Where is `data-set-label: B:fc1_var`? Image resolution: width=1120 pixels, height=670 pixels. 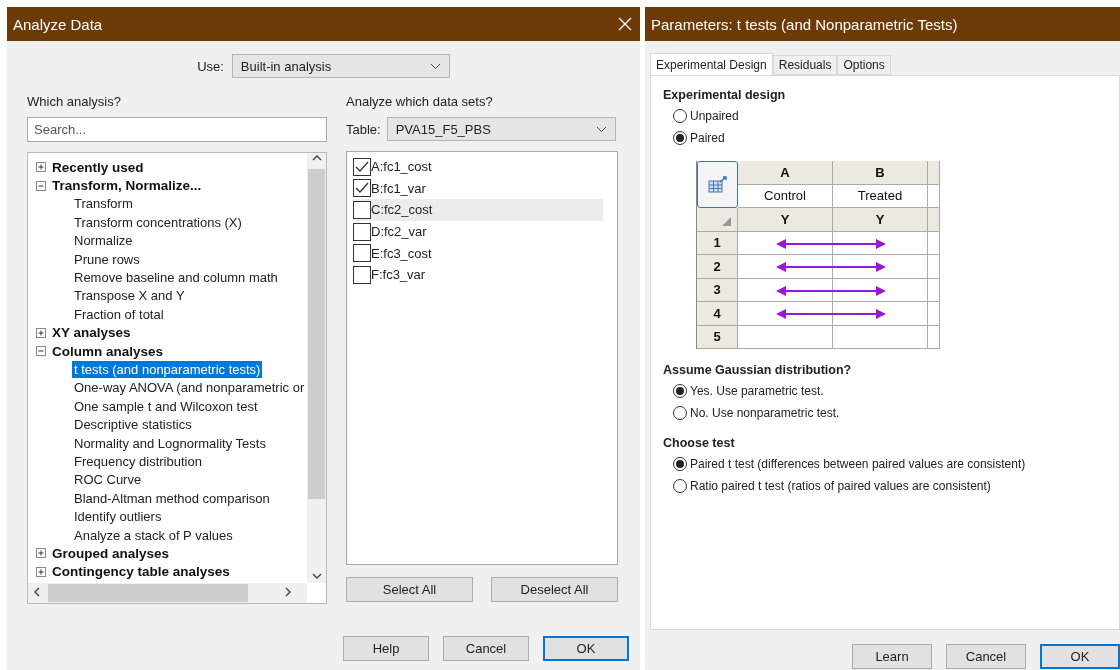 data-set-label: B:fc1_var is located at coordinates (398, 188).